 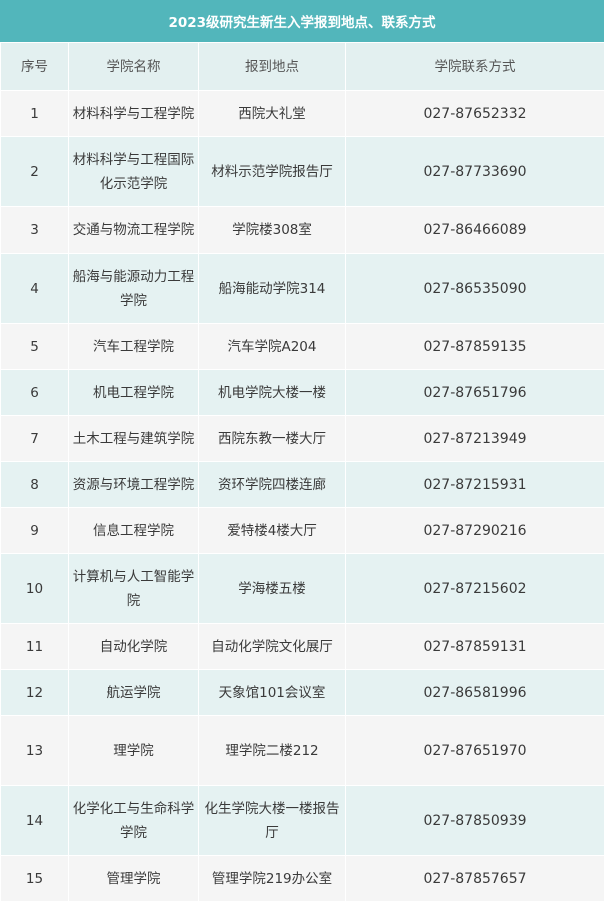 What do you see at coordinates (474, 692) in the screenshot?
I see `cell-phone: 027-86581996` at bounding box center [474, 692].